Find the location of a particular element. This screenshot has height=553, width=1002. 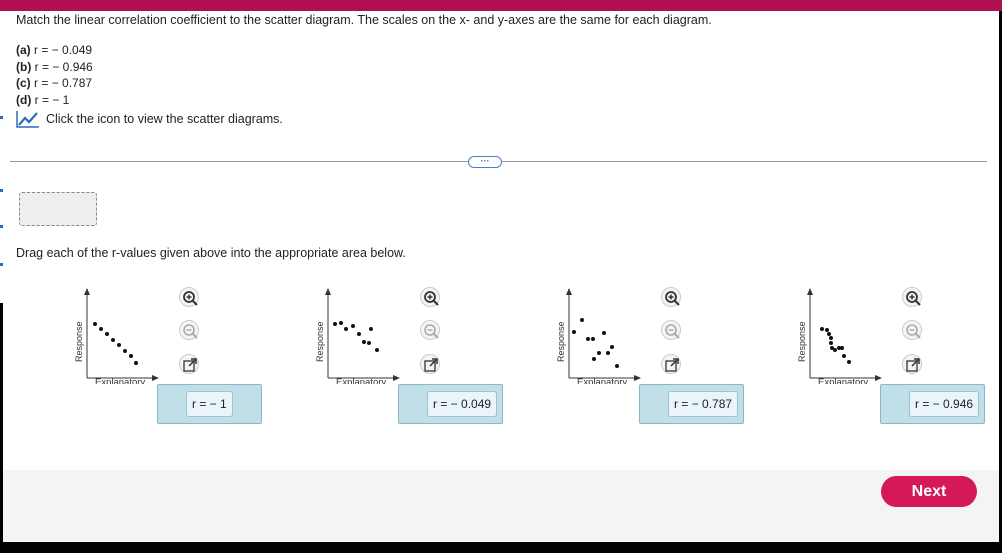

r-value-tile: r = − 0.946 is located at coordinates (944, 404).